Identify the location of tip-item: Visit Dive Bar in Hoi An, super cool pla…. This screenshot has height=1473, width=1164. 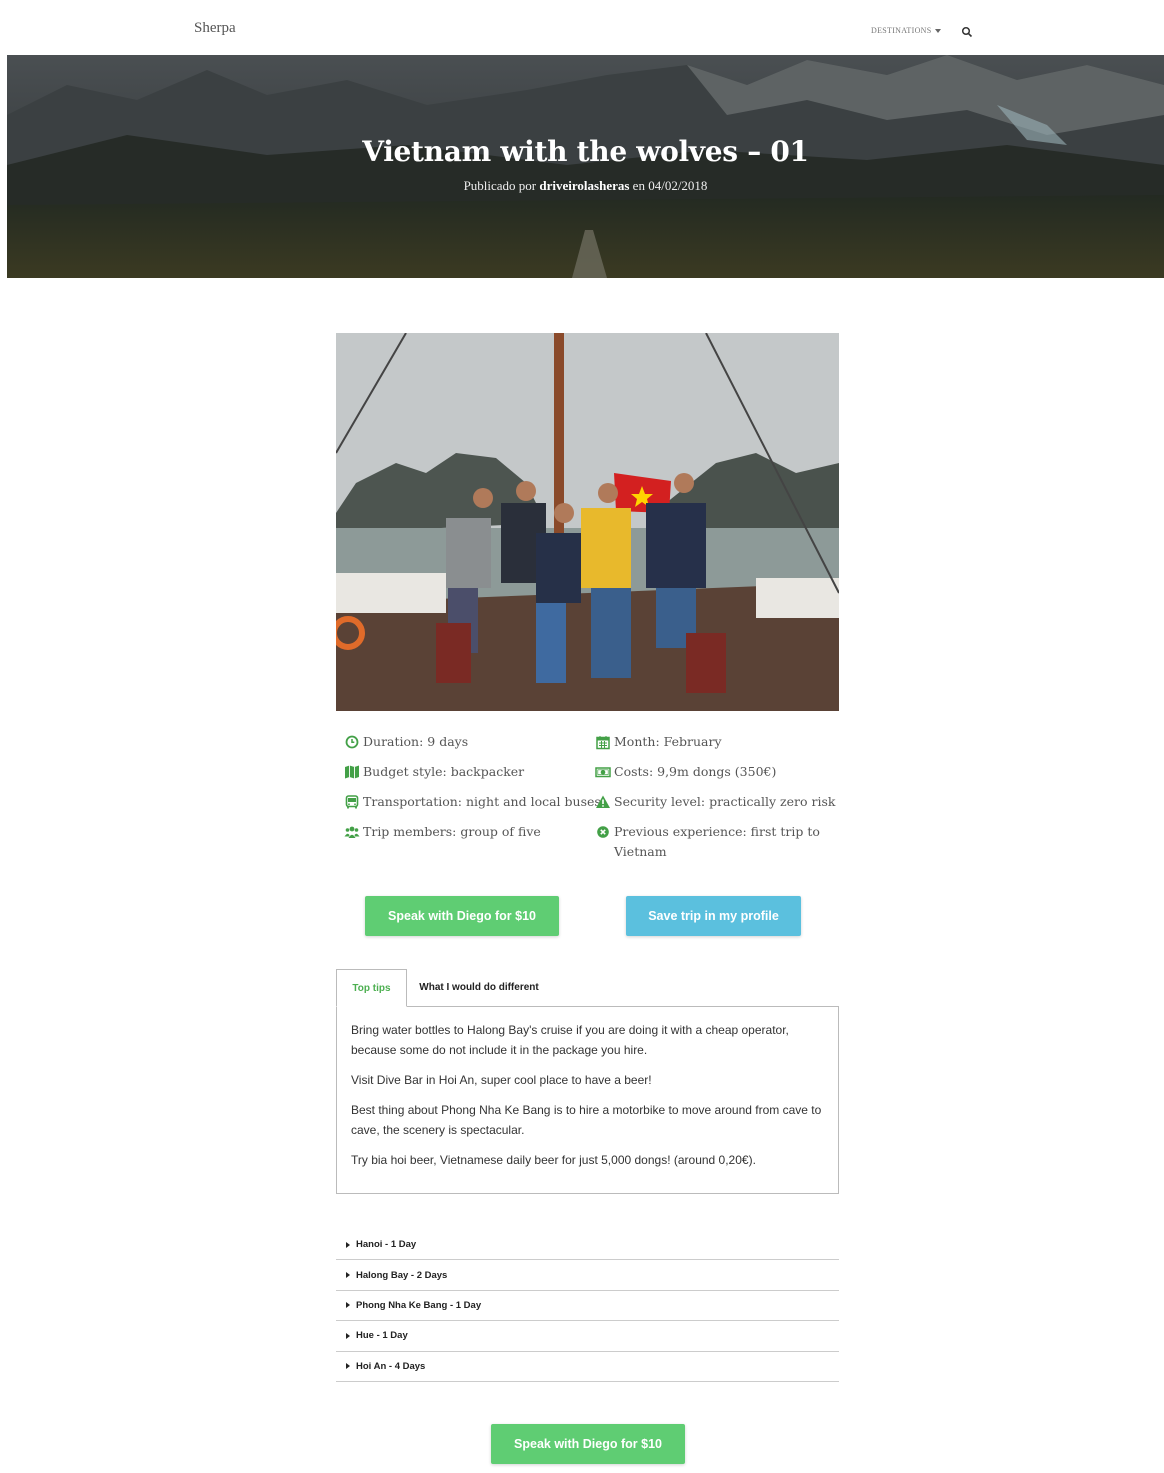
(501, 1080).